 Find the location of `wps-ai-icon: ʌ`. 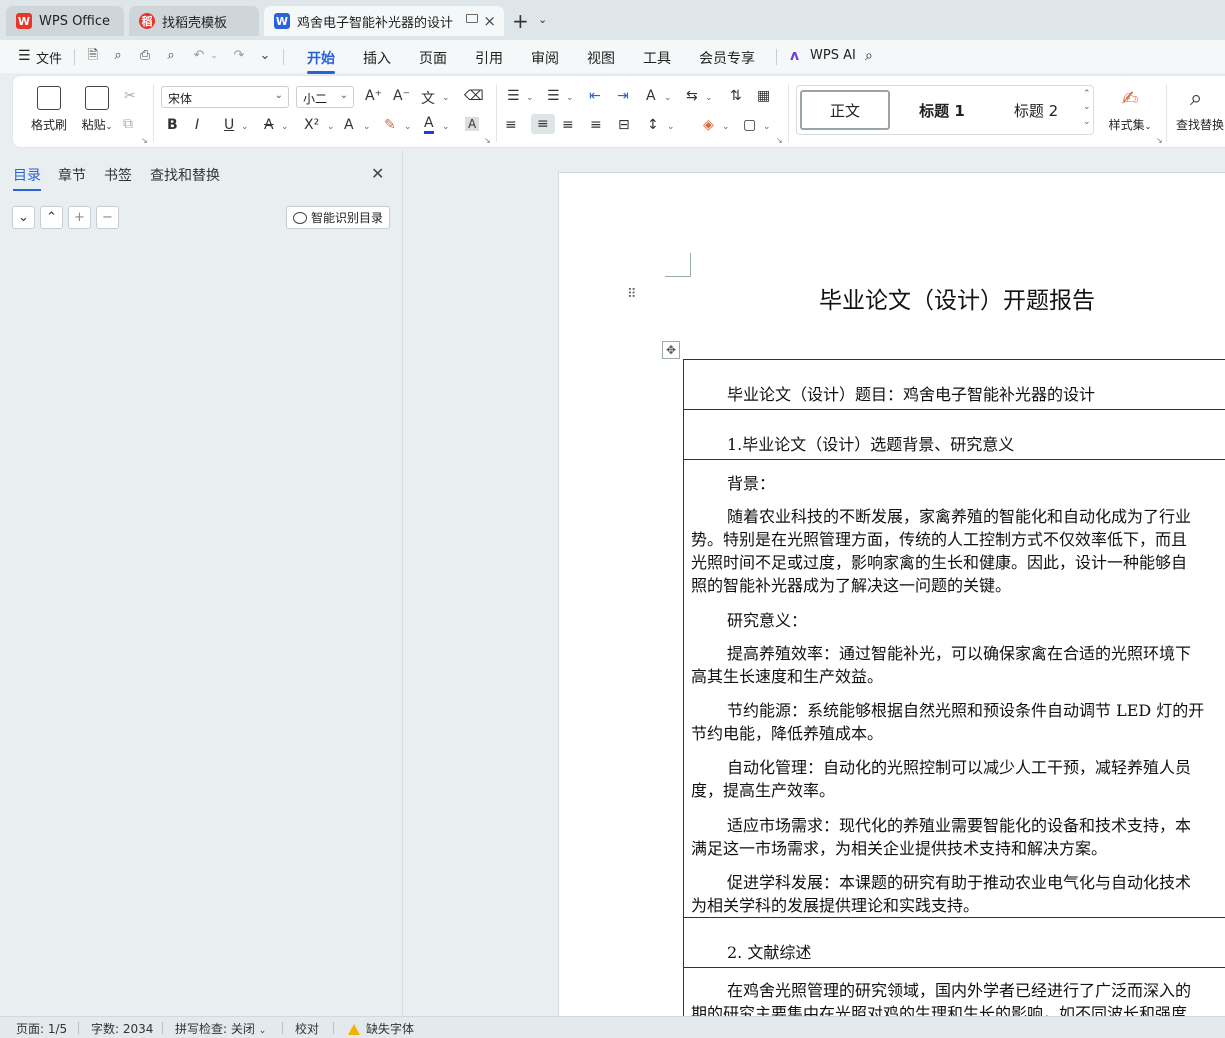

wps-ai-icon: ʌ is located at coordinates (794, 56).